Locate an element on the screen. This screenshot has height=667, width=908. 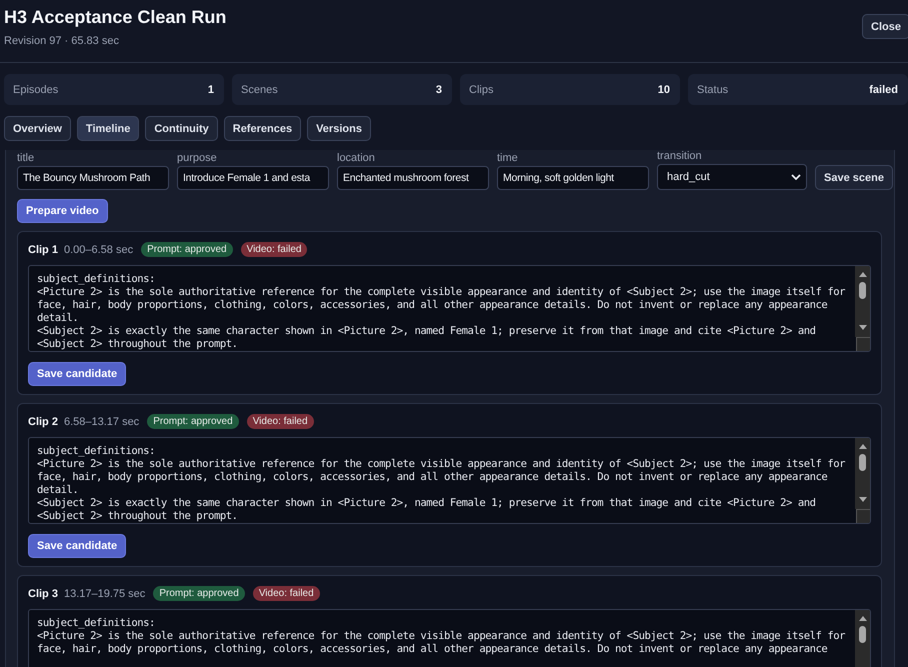
tab: Versions is located at coordinates (339, 128).